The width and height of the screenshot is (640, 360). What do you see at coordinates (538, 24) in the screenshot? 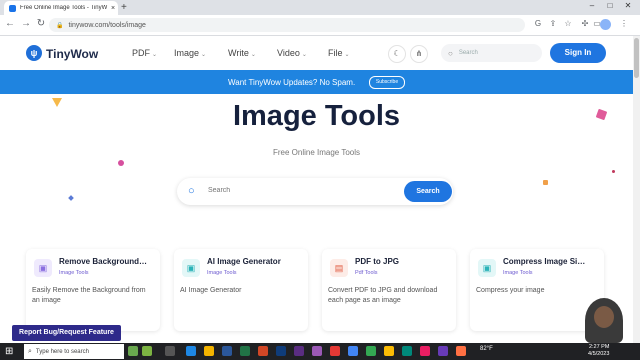
I see `google-icon: G` at bounding box center [538, 24].